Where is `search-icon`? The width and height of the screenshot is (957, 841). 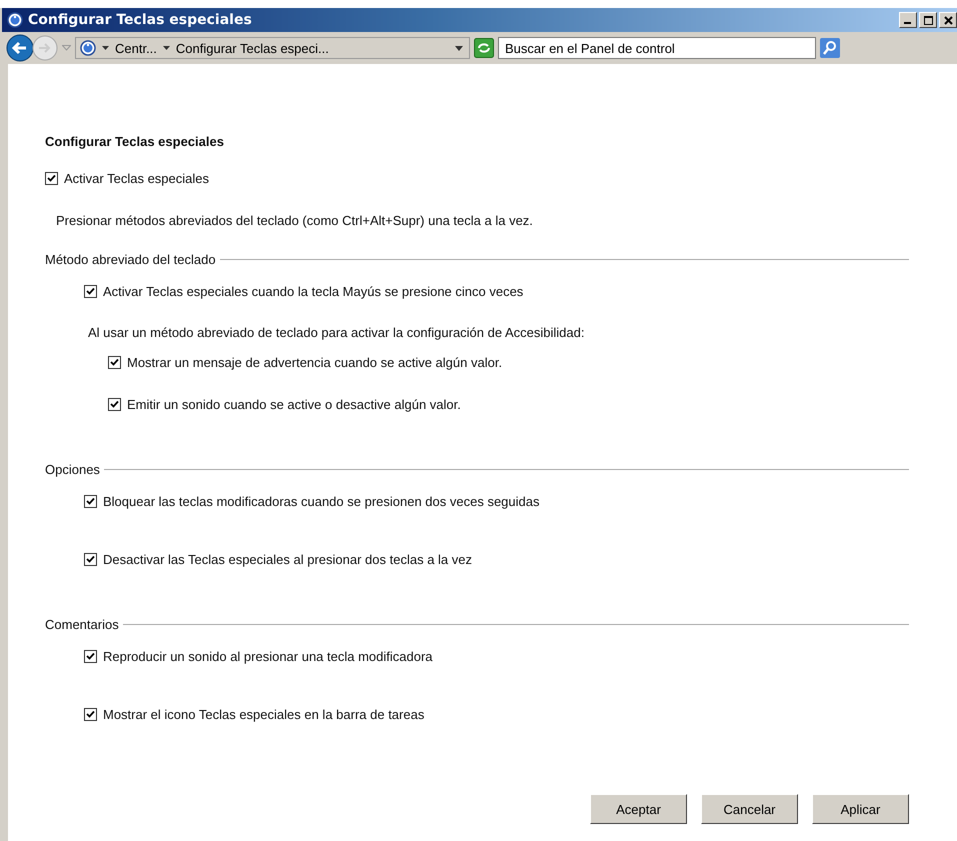
search-icon is located at coordinates (830, 48).